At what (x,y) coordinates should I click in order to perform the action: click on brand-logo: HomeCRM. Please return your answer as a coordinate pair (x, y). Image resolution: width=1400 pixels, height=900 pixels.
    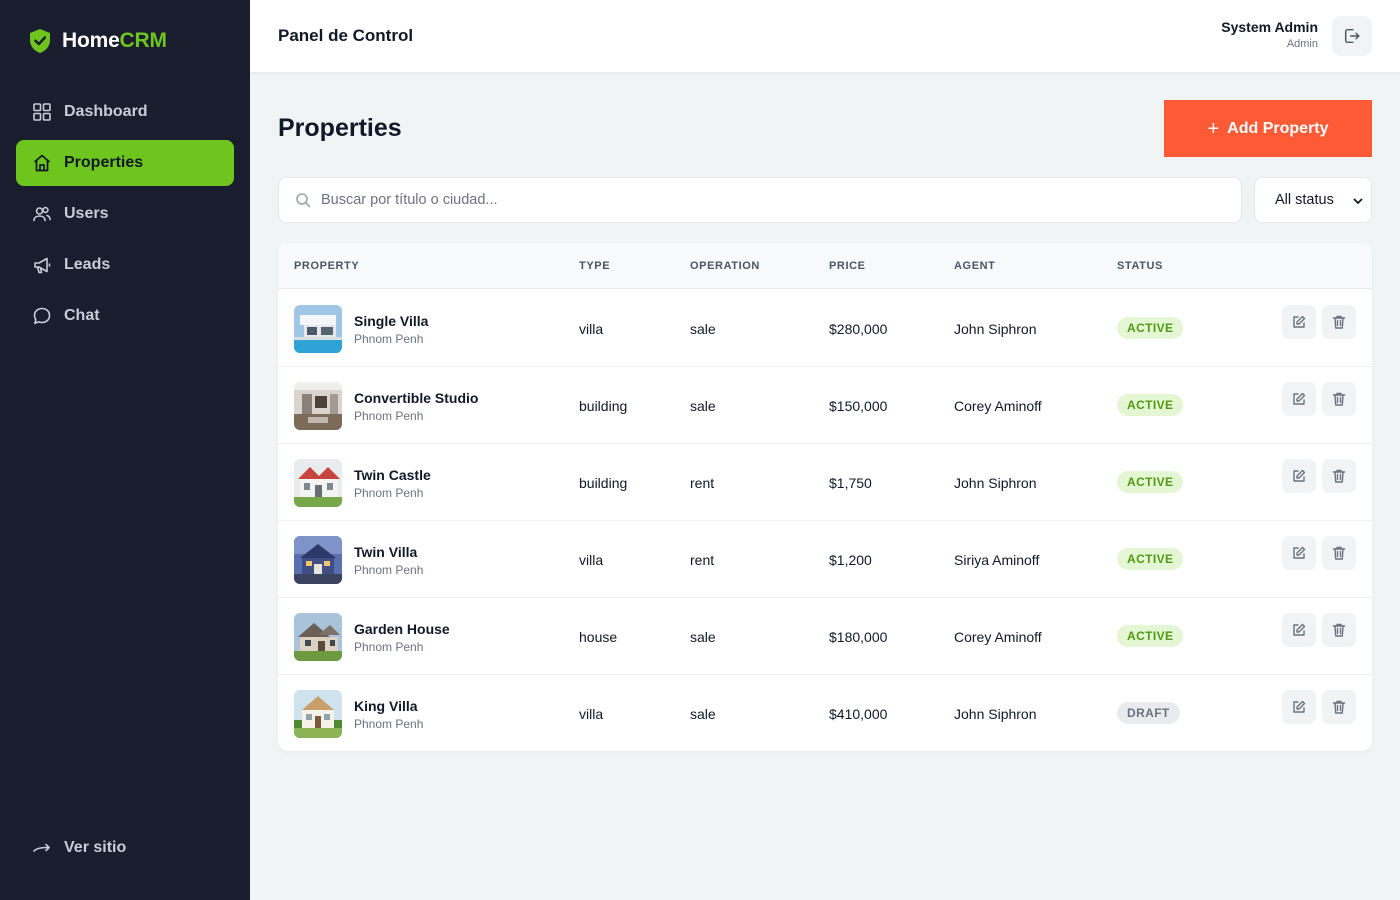
    Looking at the image, I should click on (97, 41).